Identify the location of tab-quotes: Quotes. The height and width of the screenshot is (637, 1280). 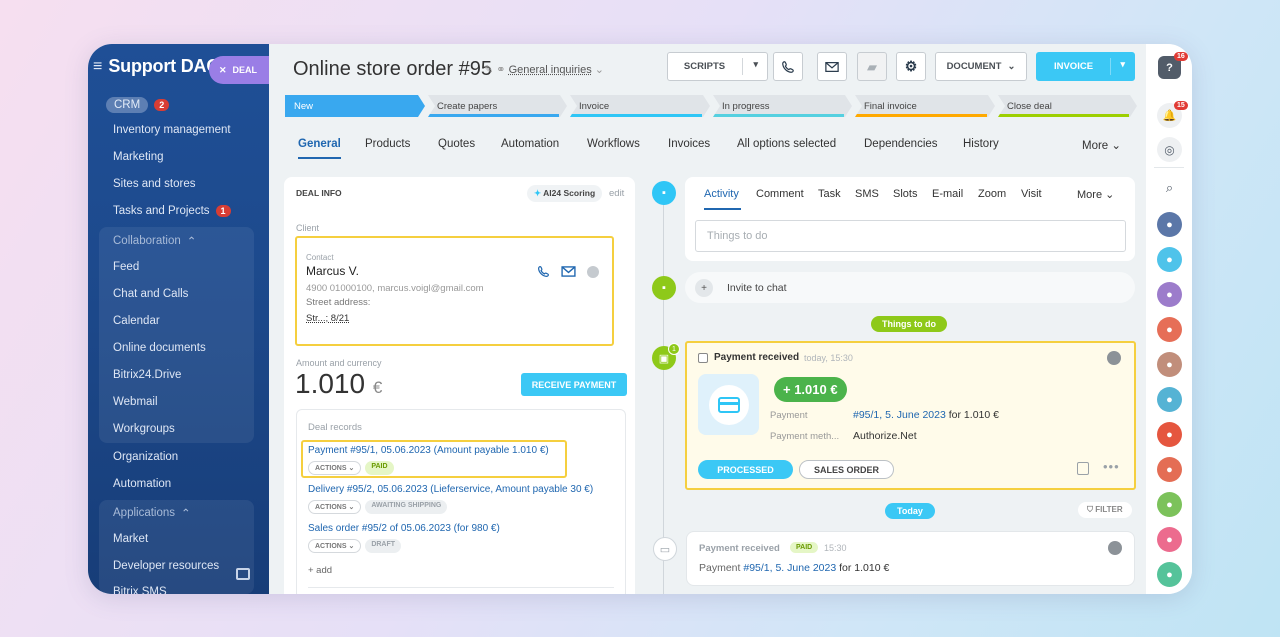
(456, 144).